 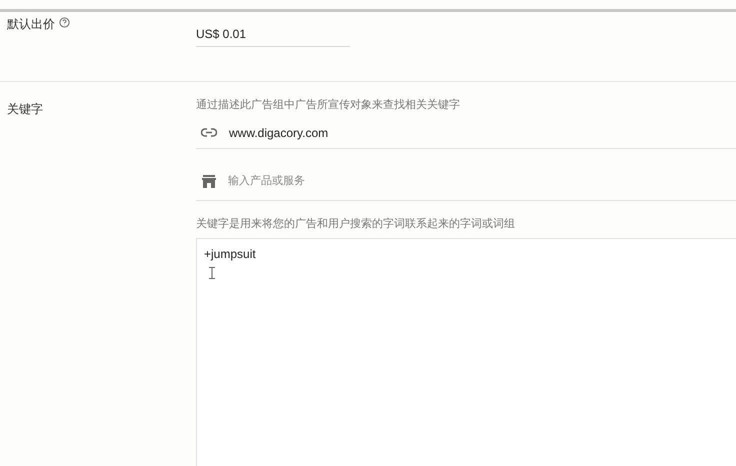 What do you see at coordinates (31, 24) in the screenshot?
I see `field-label: 默认出价` at bounding box center [31, 24].